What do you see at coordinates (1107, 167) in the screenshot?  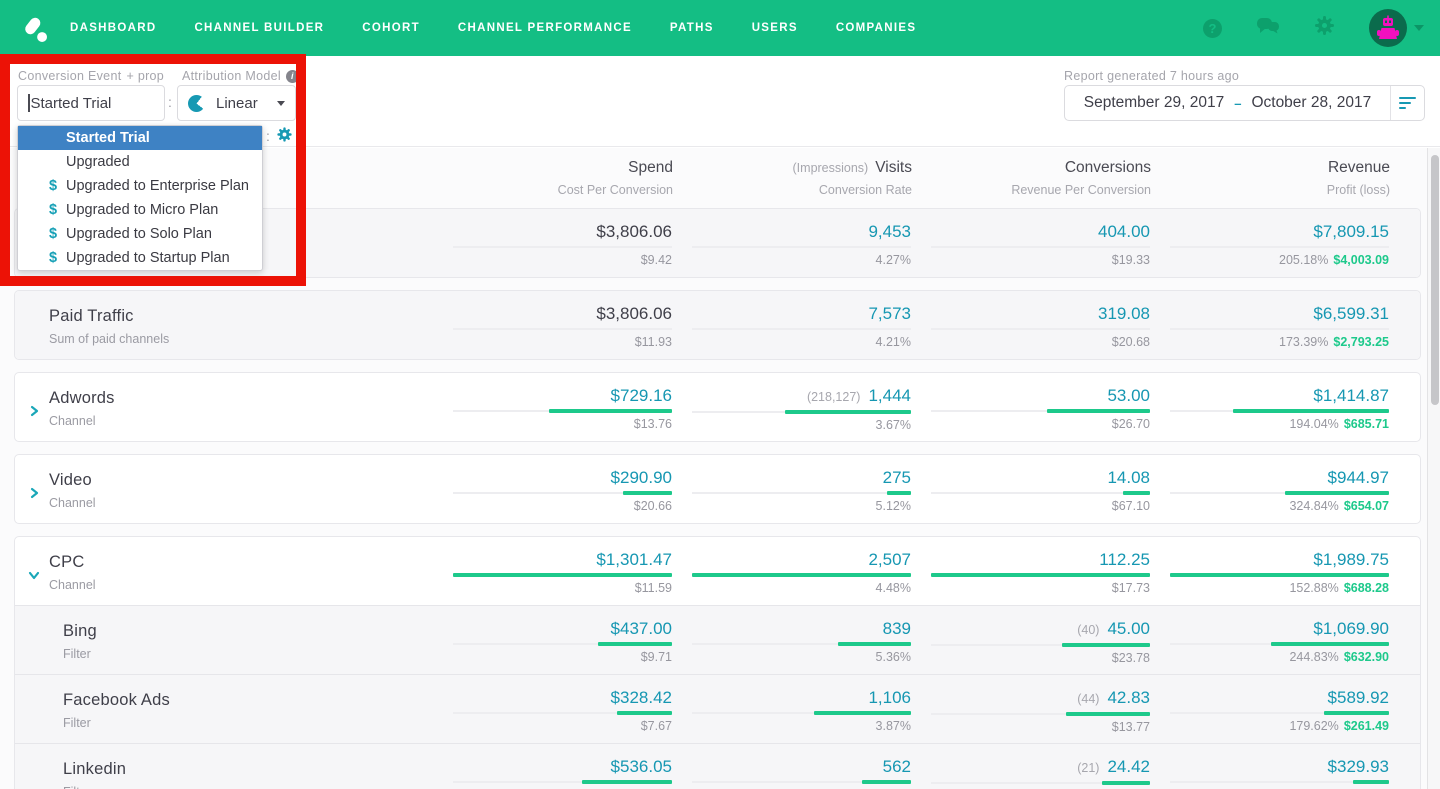 I see `column-header-label: Conversions` at bounding box center [1107, 167].